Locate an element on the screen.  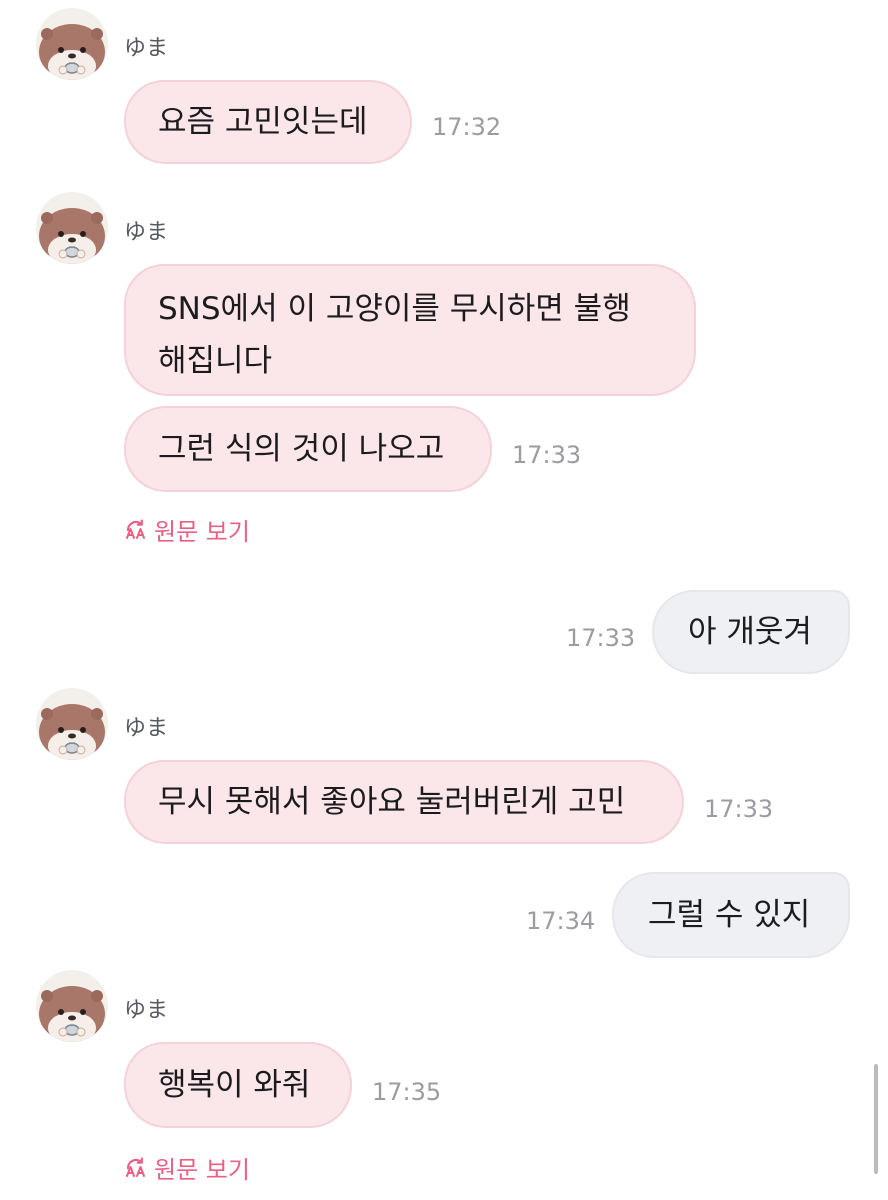
message-text: 아 개웃겨 is located at coordinates (750, 632).